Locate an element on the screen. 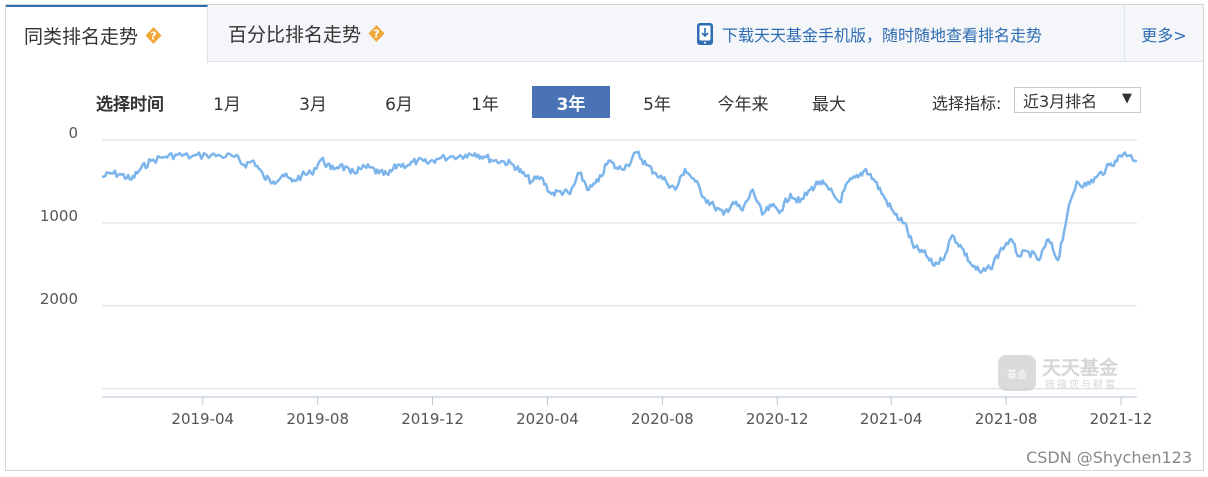  y-tick-label: 0 is located at coordinates (73, 133).